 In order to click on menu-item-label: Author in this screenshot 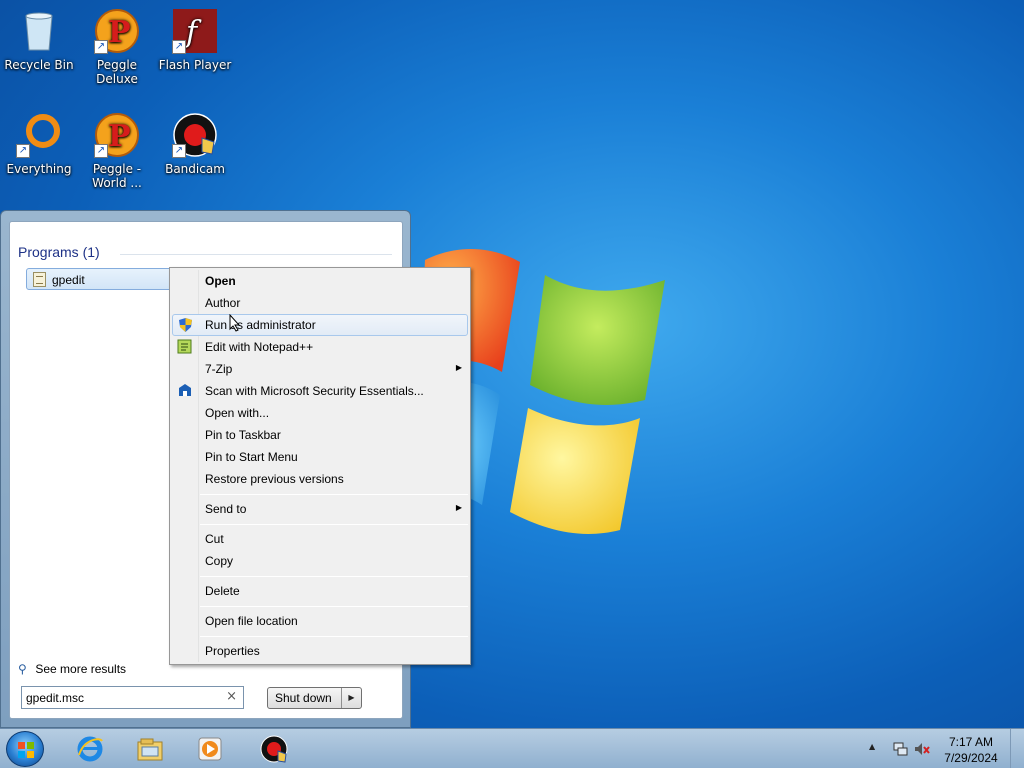, I will do `click(223, 303)`.